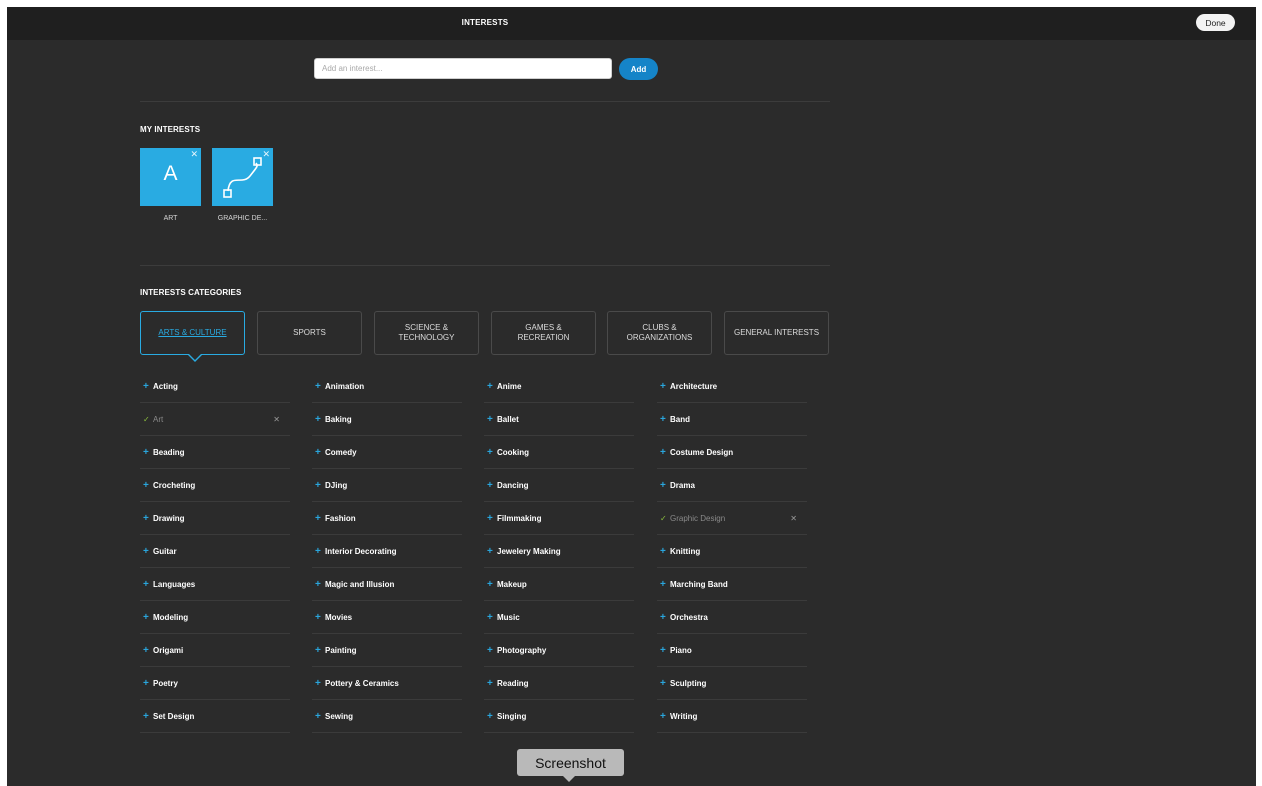  I want to click on interest-item: + Marching Band, so click(732, 584).